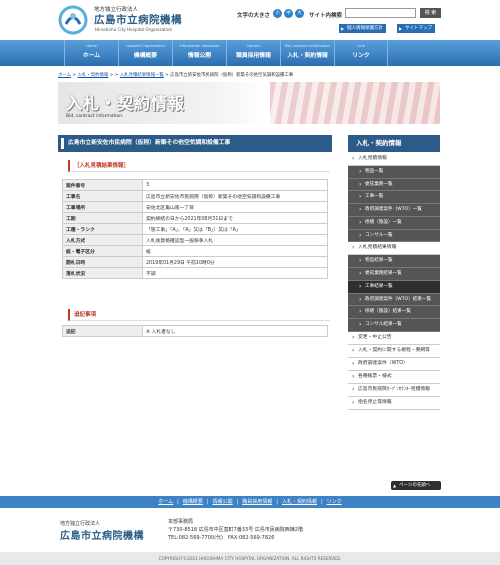 The height and width of the screenshot is (565, 500). Describe the element at coordinates (416, 28) in the screenshot. I see `sitemap-link: サイトマップ` at that location.